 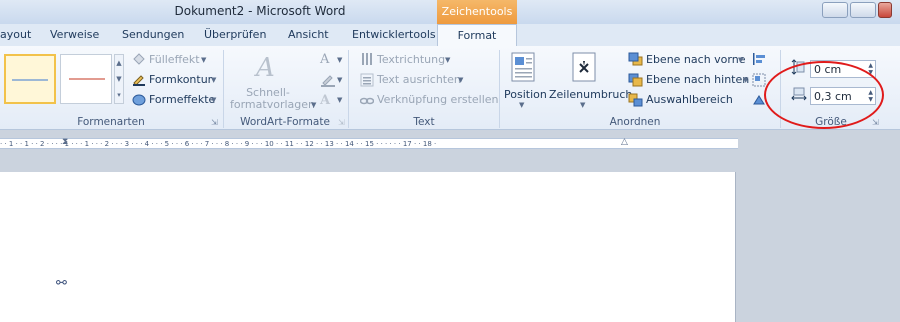 What do you see at coordinates (325, 100) in the screenshot?
I see `text-effects-icon: A` at bounding box center [325, 100].